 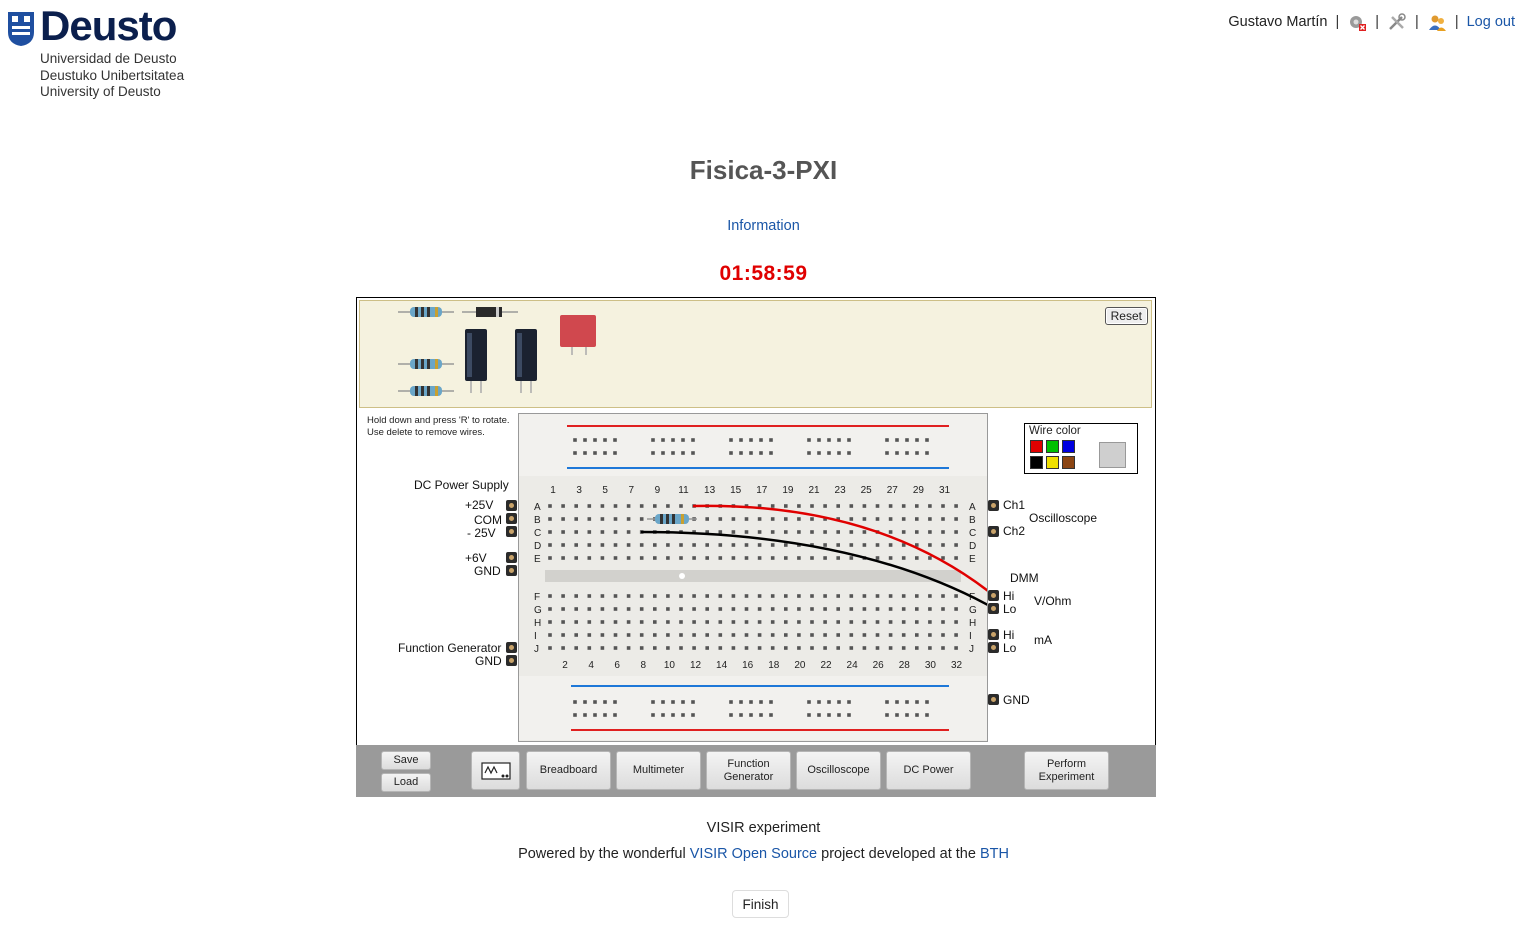 What do you see at coordinates (1068, 462) in the screenshot?
I see `wire-color-brown` at bounding box center [1068, 462].